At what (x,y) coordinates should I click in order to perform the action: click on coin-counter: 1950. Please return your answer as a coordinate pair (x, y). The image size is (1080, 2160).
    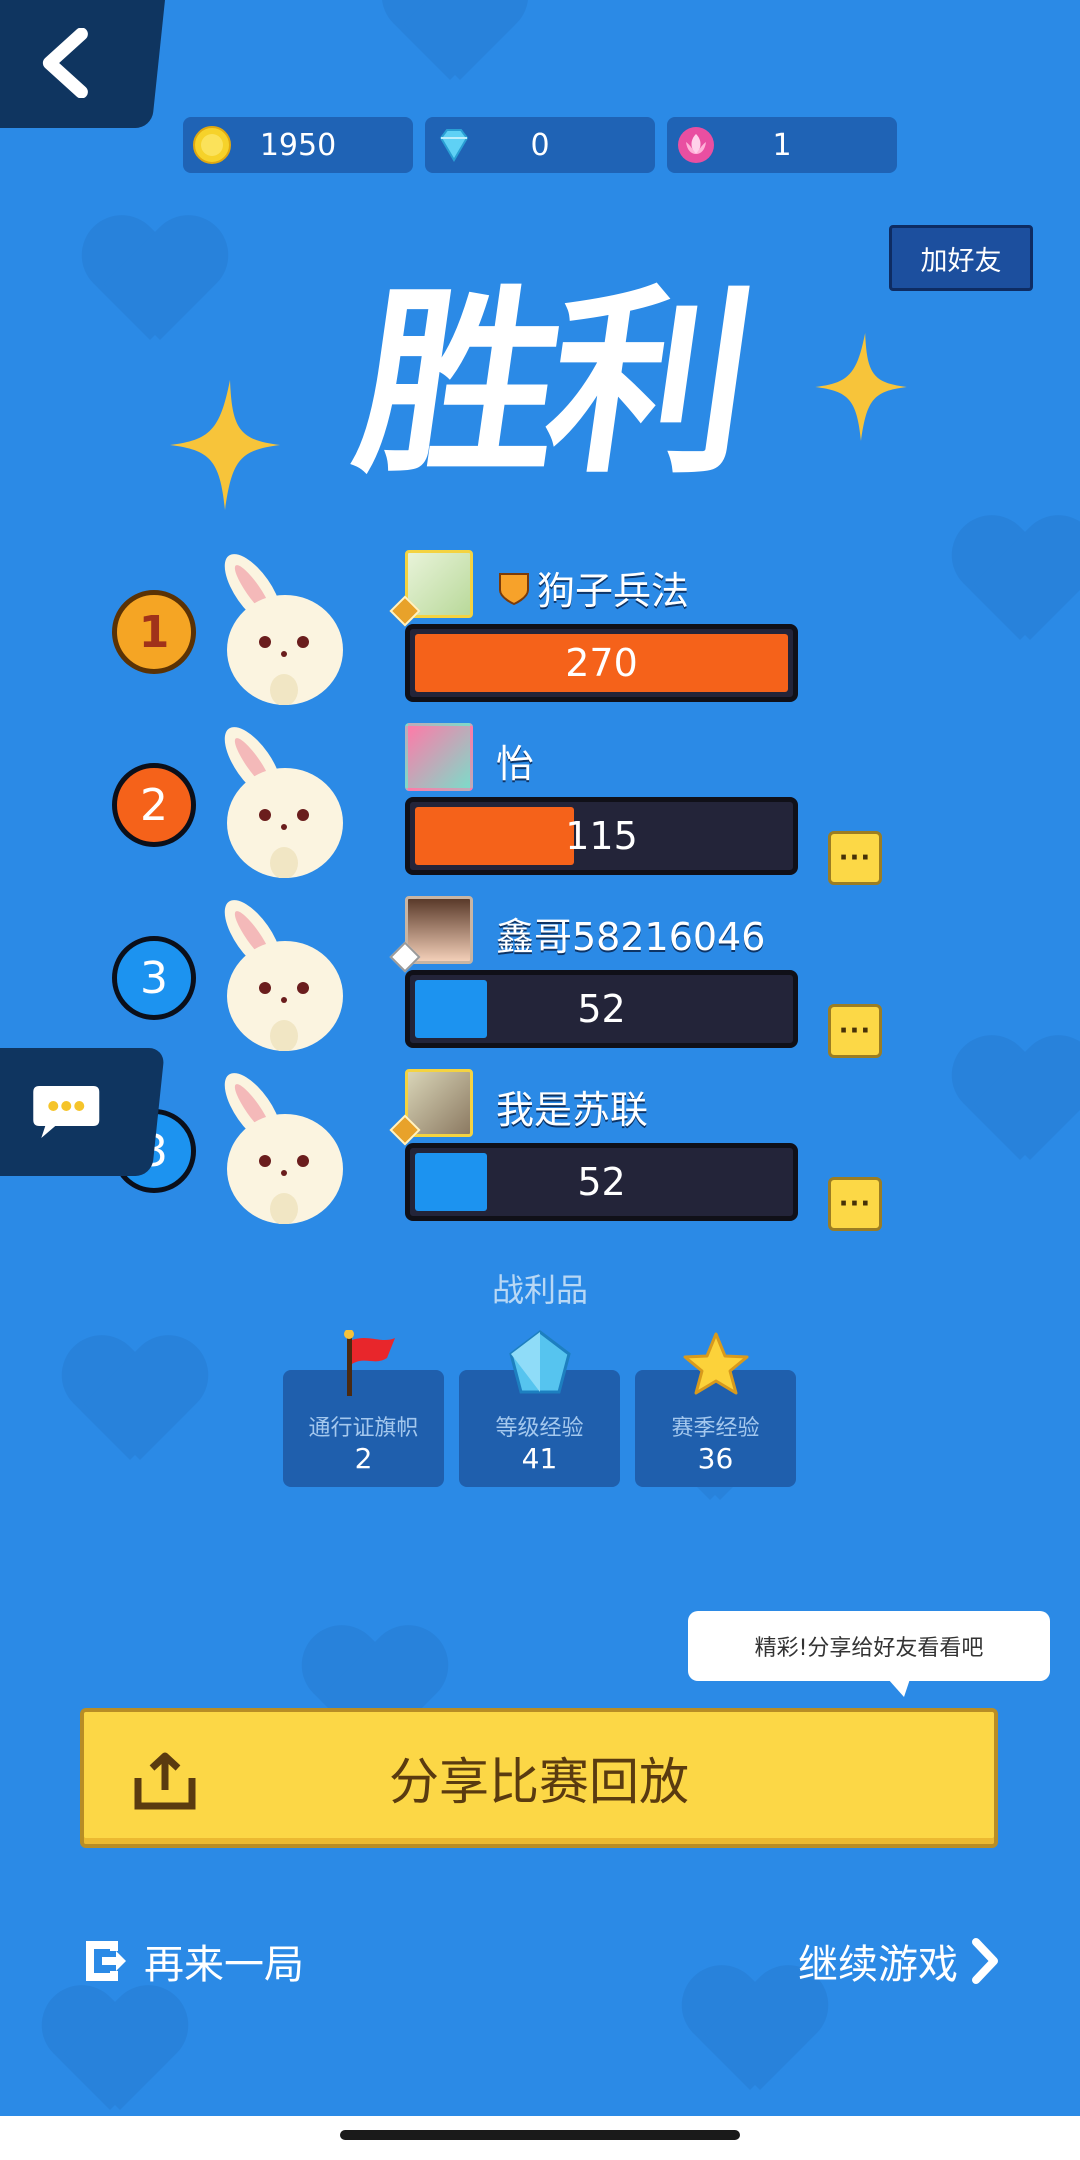
    Looking at the image, I should click on (298, 145).